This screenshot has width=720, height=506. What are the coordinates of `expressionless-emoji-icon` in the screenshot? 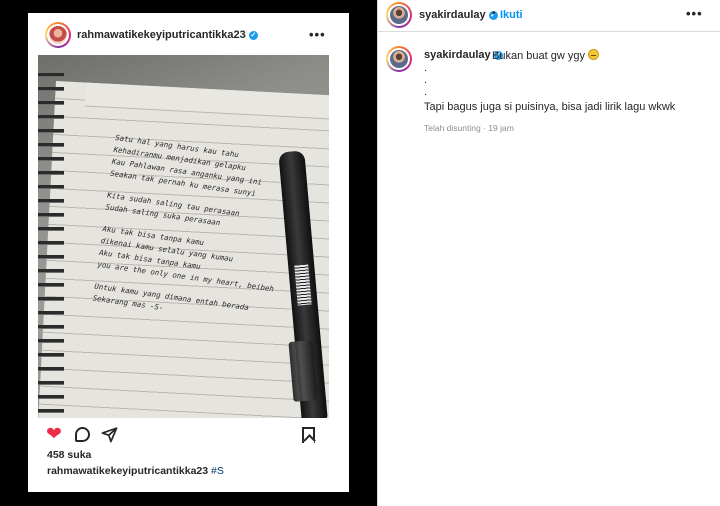 It's located at (593, 54).